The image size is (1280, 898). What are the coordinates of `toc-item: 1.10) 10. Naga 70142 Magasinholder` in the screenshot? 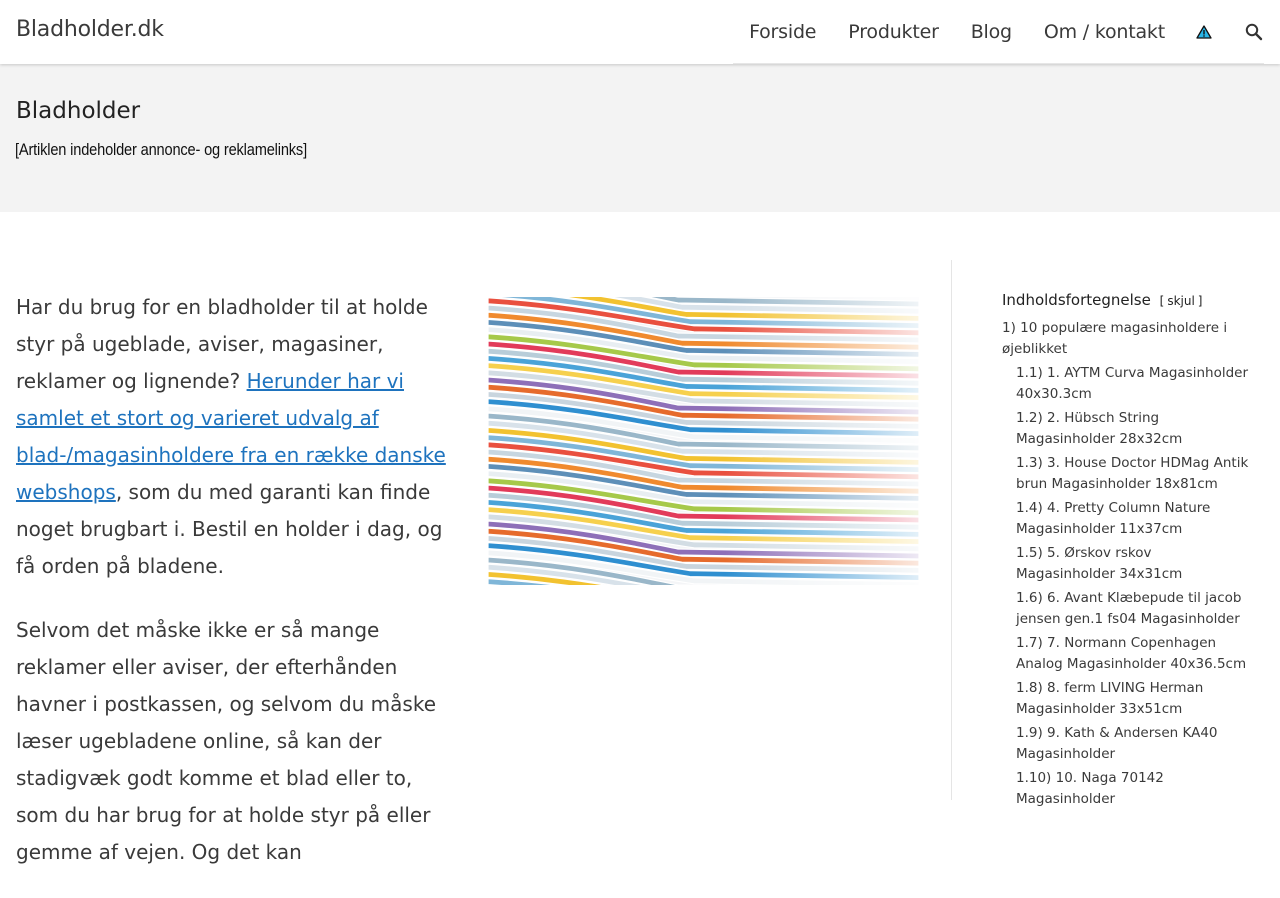 It's located at (1127, 789).